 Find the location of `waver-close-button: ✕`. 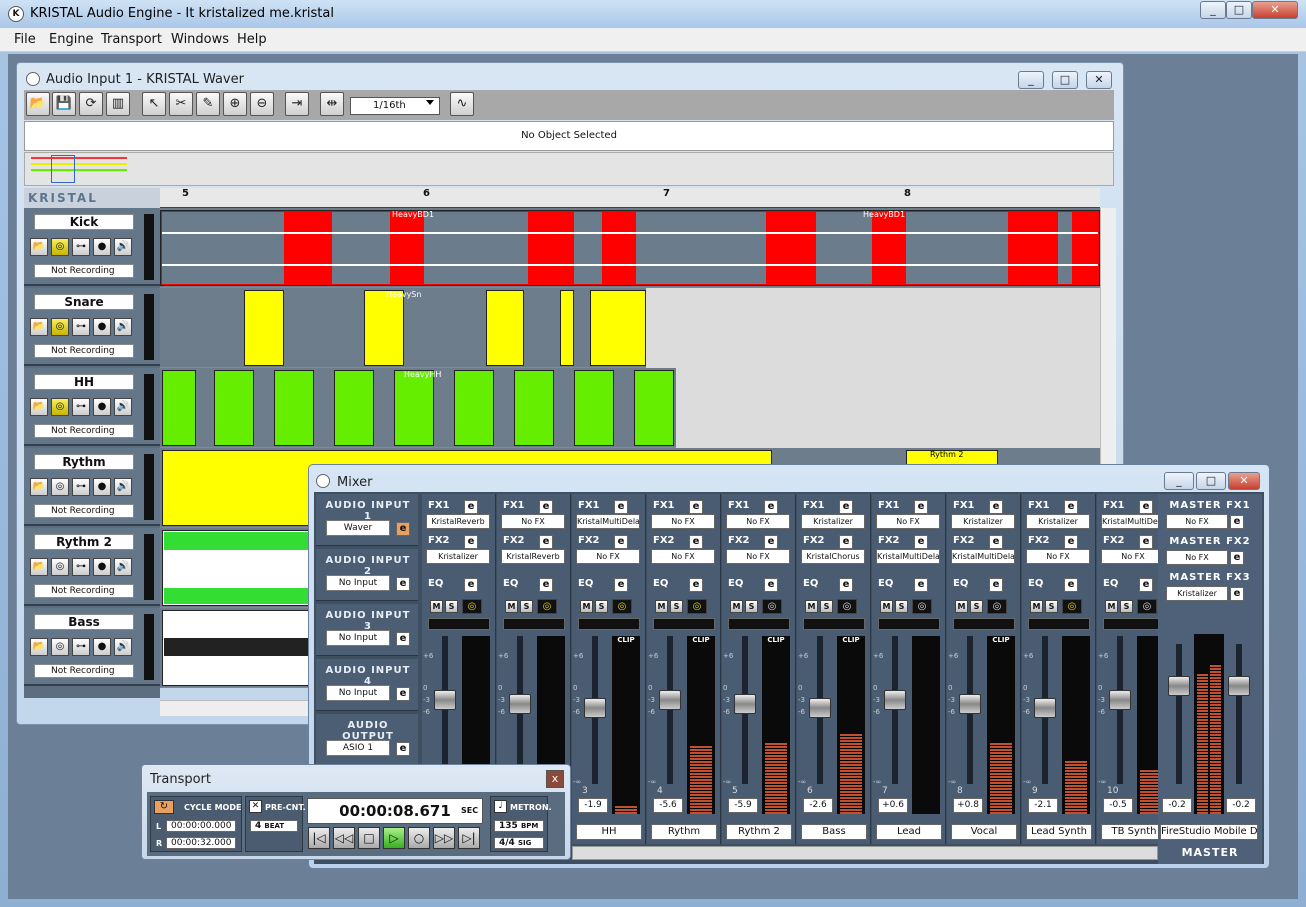

waver-close-button: ✕ is located at coordinates (1099, 80).